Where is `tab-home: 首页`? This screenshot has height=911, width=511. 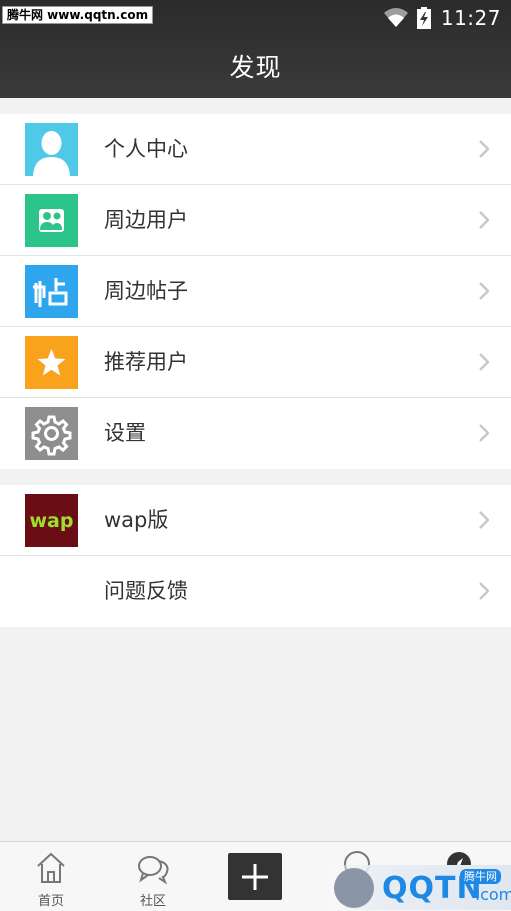 tab-home: 首页 is located at coordinates (51, 876).